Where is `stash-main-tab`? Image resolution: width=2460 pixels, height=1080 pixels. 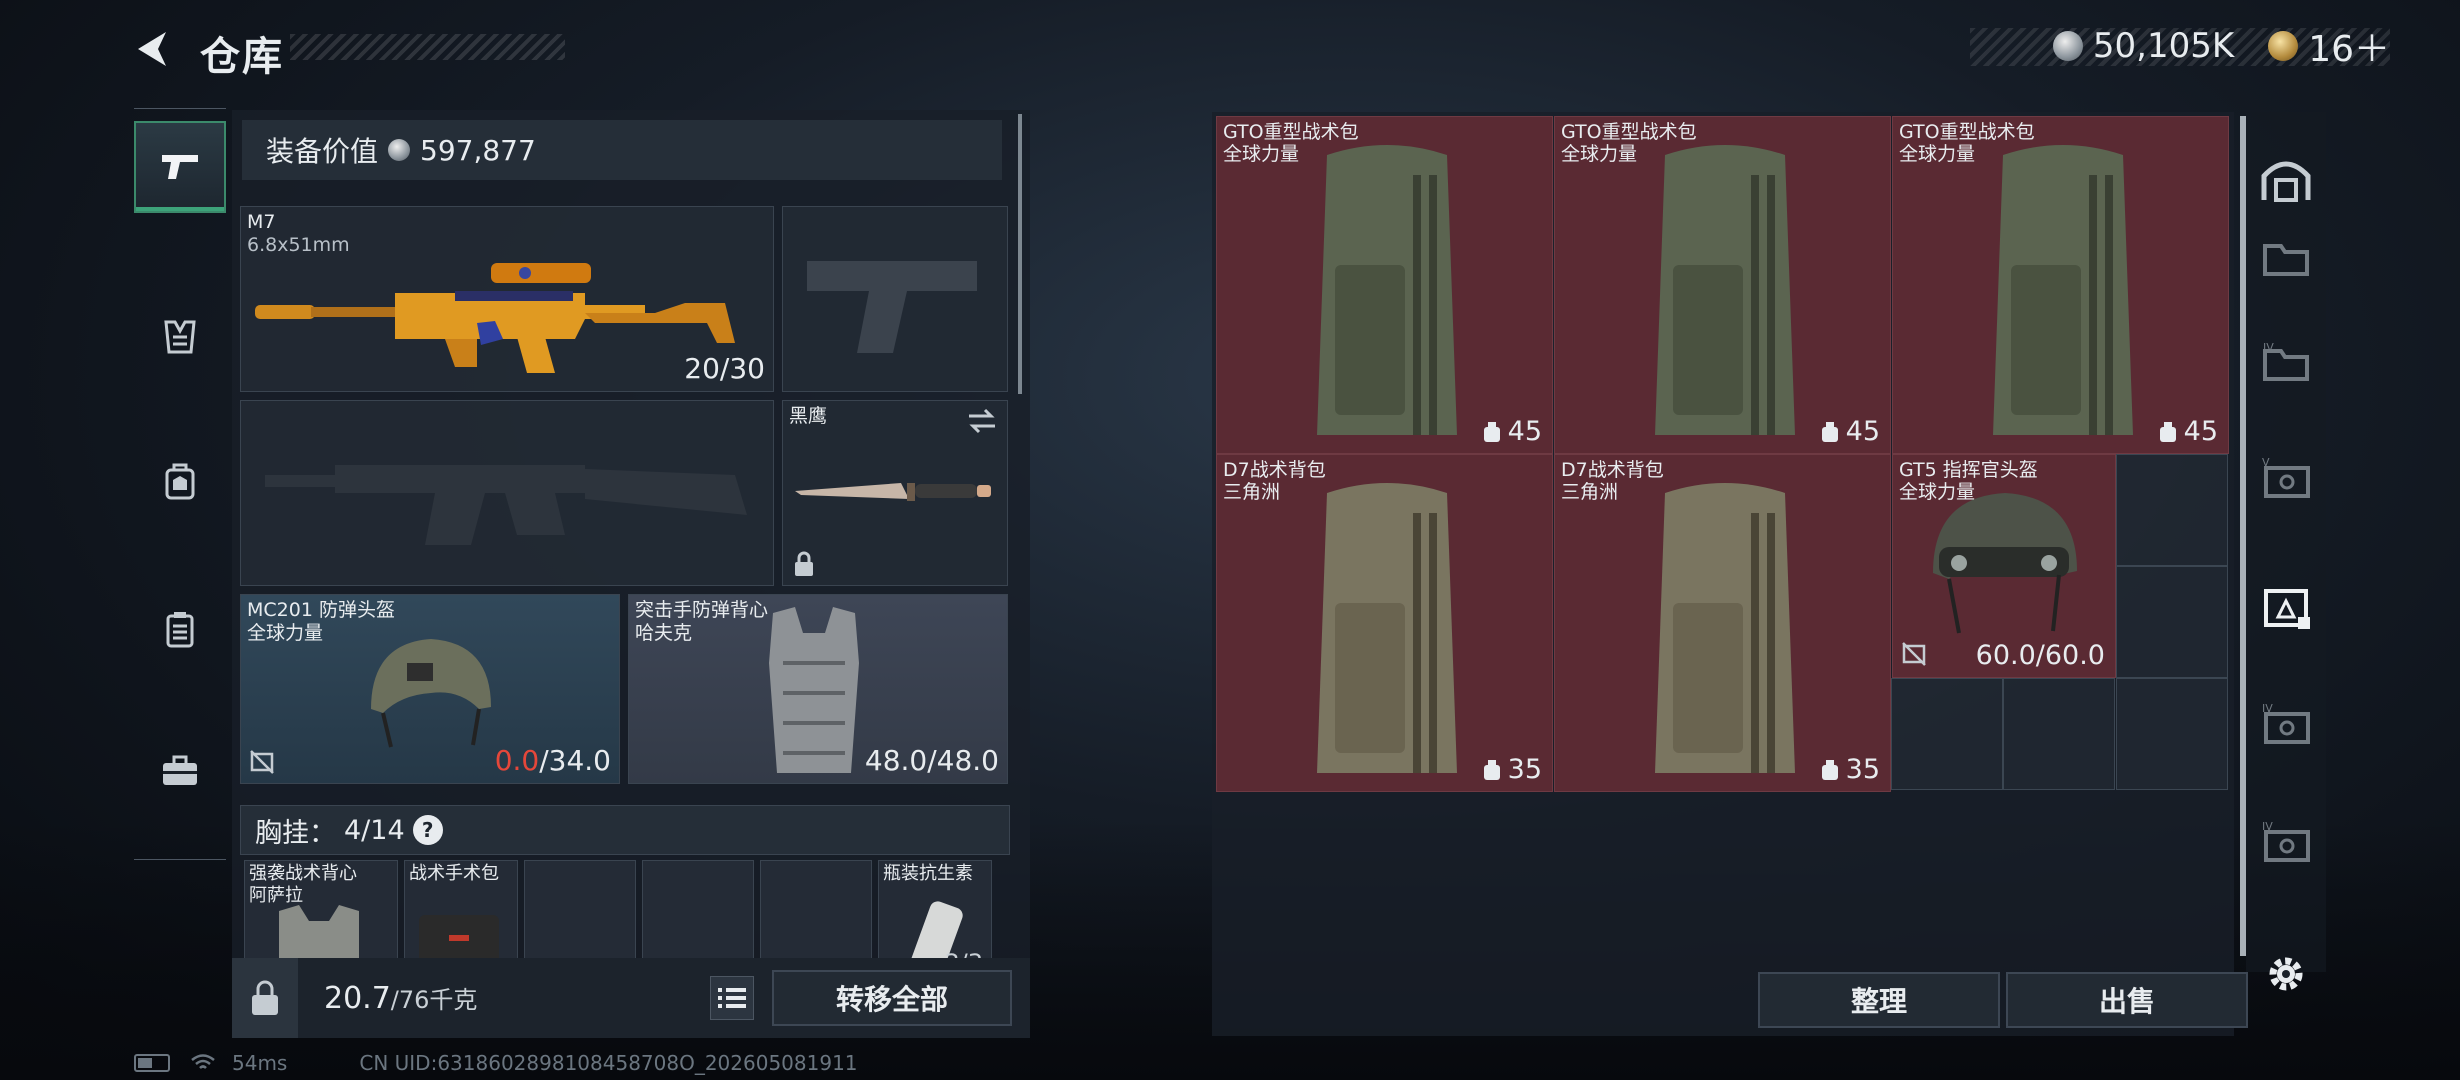
stash-main-tab is located at coordinates (2286, 180).